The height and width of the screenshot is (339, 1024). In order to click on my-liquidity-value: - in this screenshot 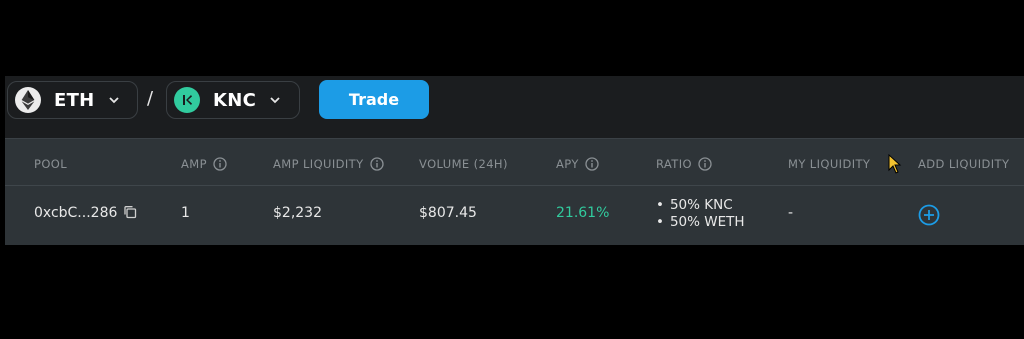, I will do `click(791, 213)`.